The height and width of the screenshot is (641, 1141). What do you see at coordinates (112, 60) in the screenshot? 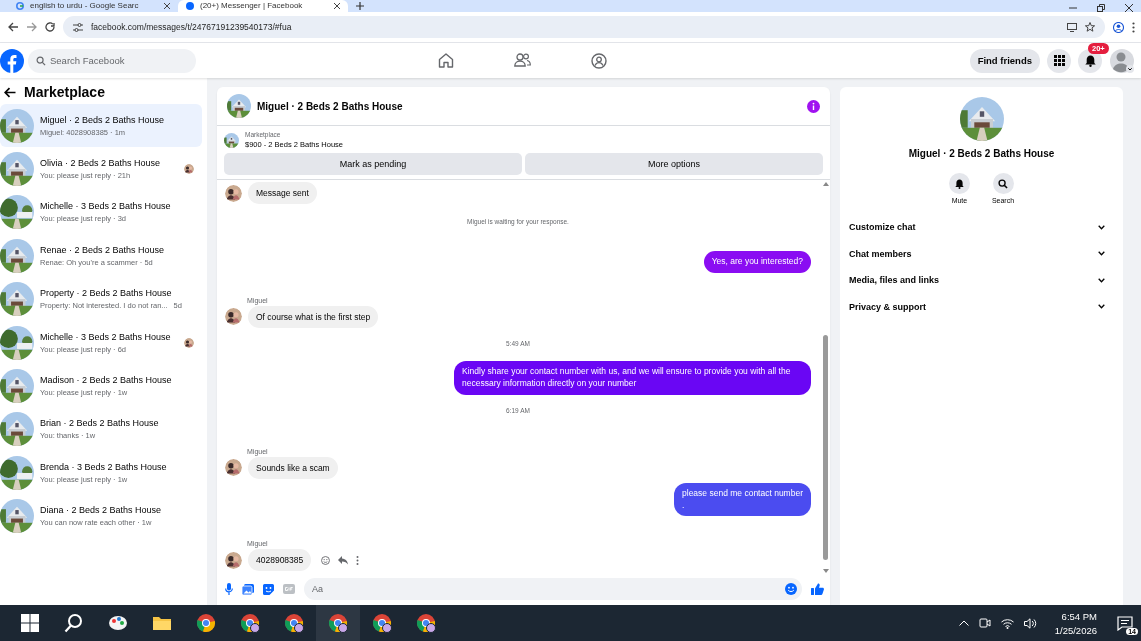
I see `search-field: Search Facebook` at bounding box center [112, 60].